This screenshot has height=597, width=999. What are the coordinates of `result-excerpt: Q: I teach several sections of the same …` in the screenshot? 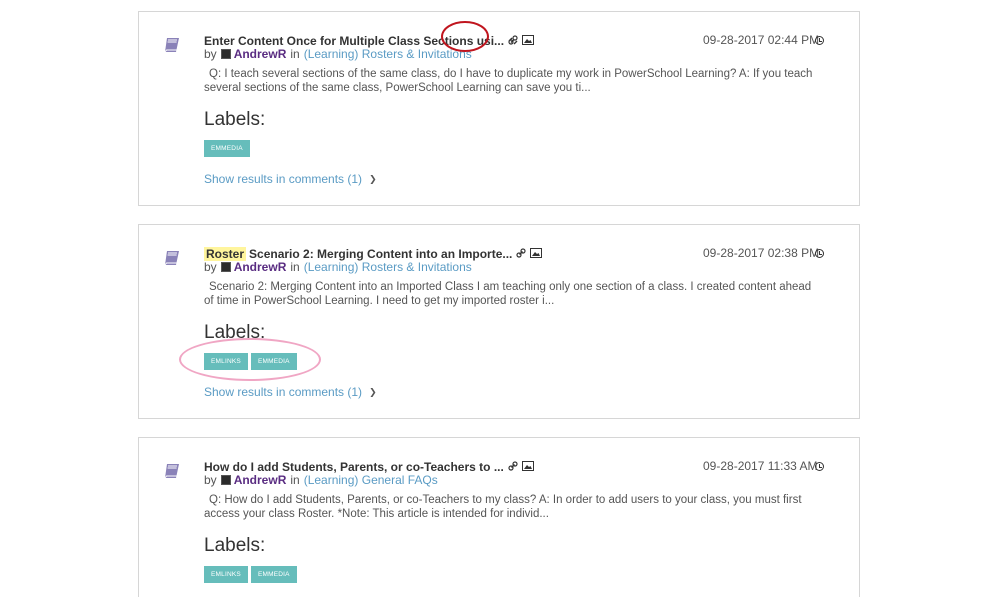 It's located at (508, 81).